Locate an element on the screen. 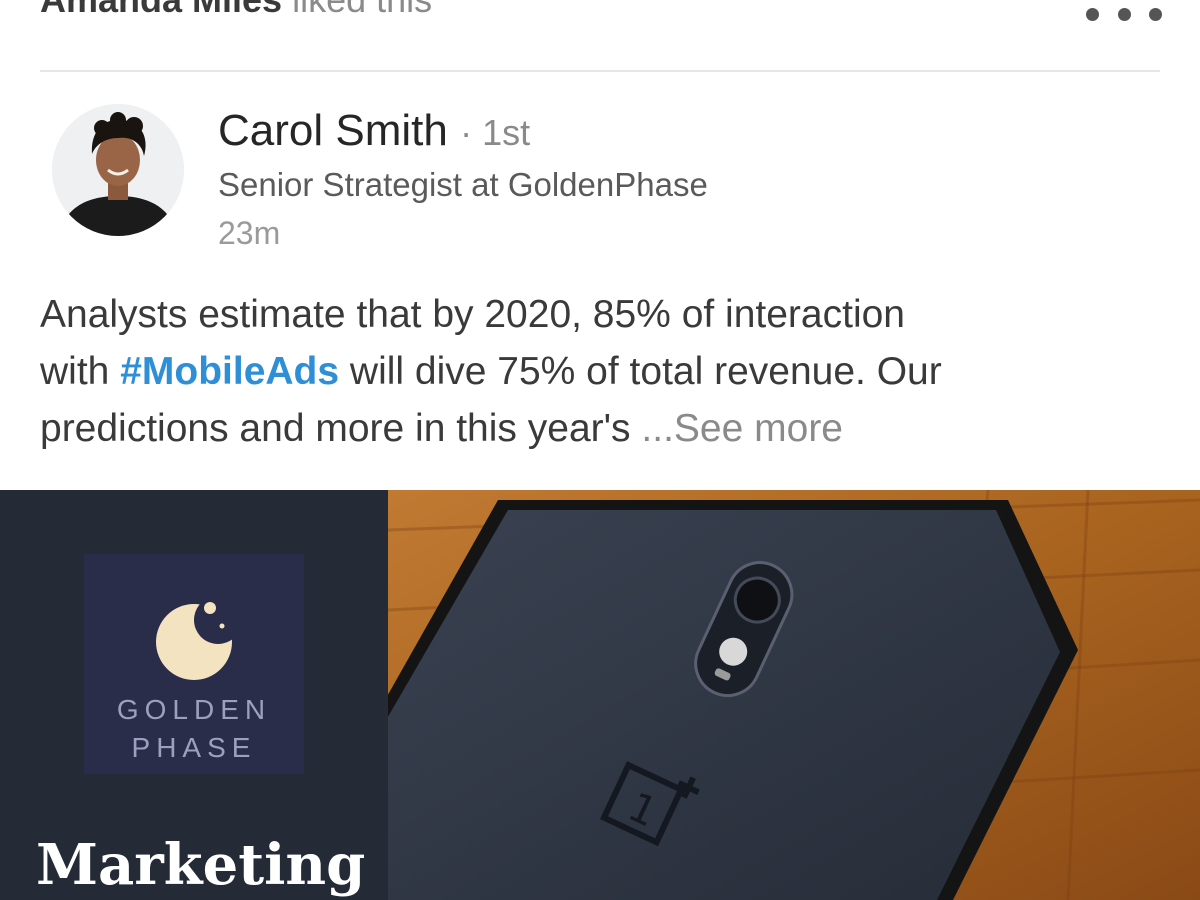  author-name: Carol Smith is located at coordinates (333, 130).